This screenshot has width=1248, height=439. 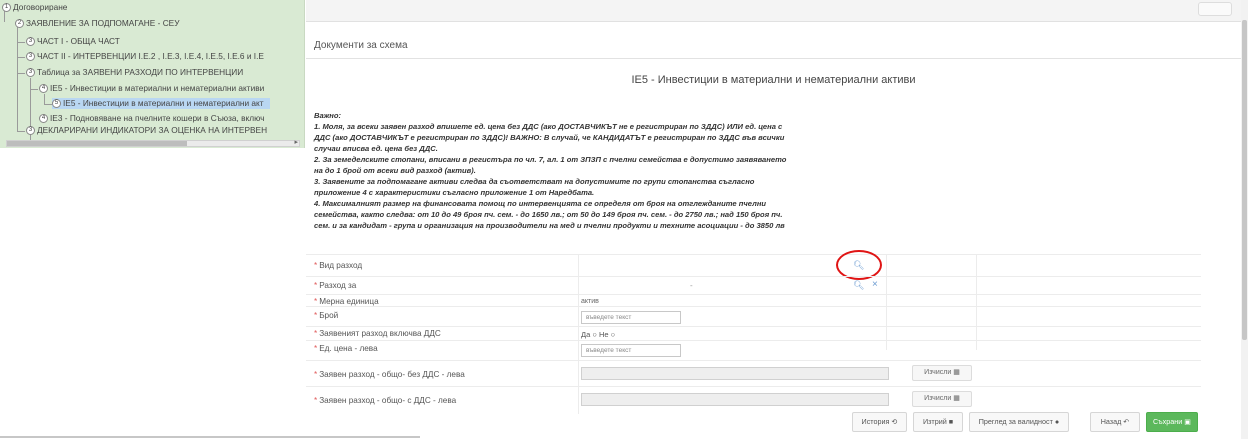 I want to click on label-text: Вид разход, so click(x=341, y=265).